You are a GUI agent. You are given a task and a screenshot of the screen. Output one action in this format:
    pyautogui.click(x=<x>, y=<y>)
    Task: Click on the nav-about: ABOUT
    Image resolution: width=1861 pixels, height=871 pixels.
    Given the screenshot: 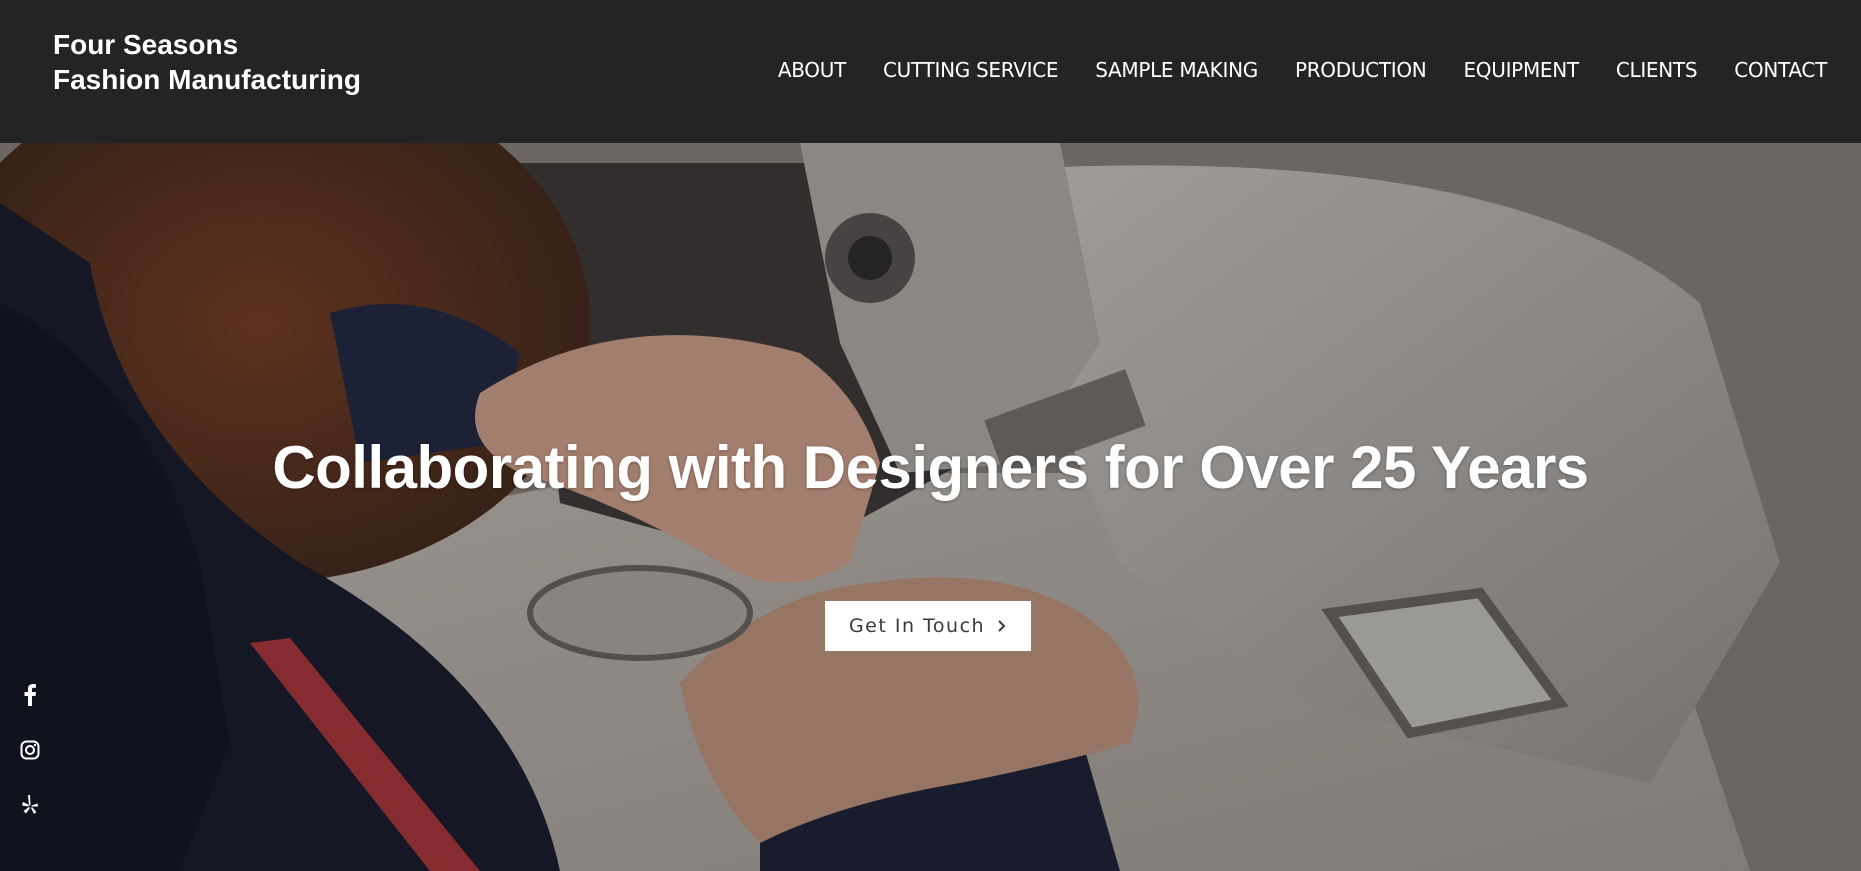 What is the action you would take?
    pyautogui.click(x=812, y=70)
    